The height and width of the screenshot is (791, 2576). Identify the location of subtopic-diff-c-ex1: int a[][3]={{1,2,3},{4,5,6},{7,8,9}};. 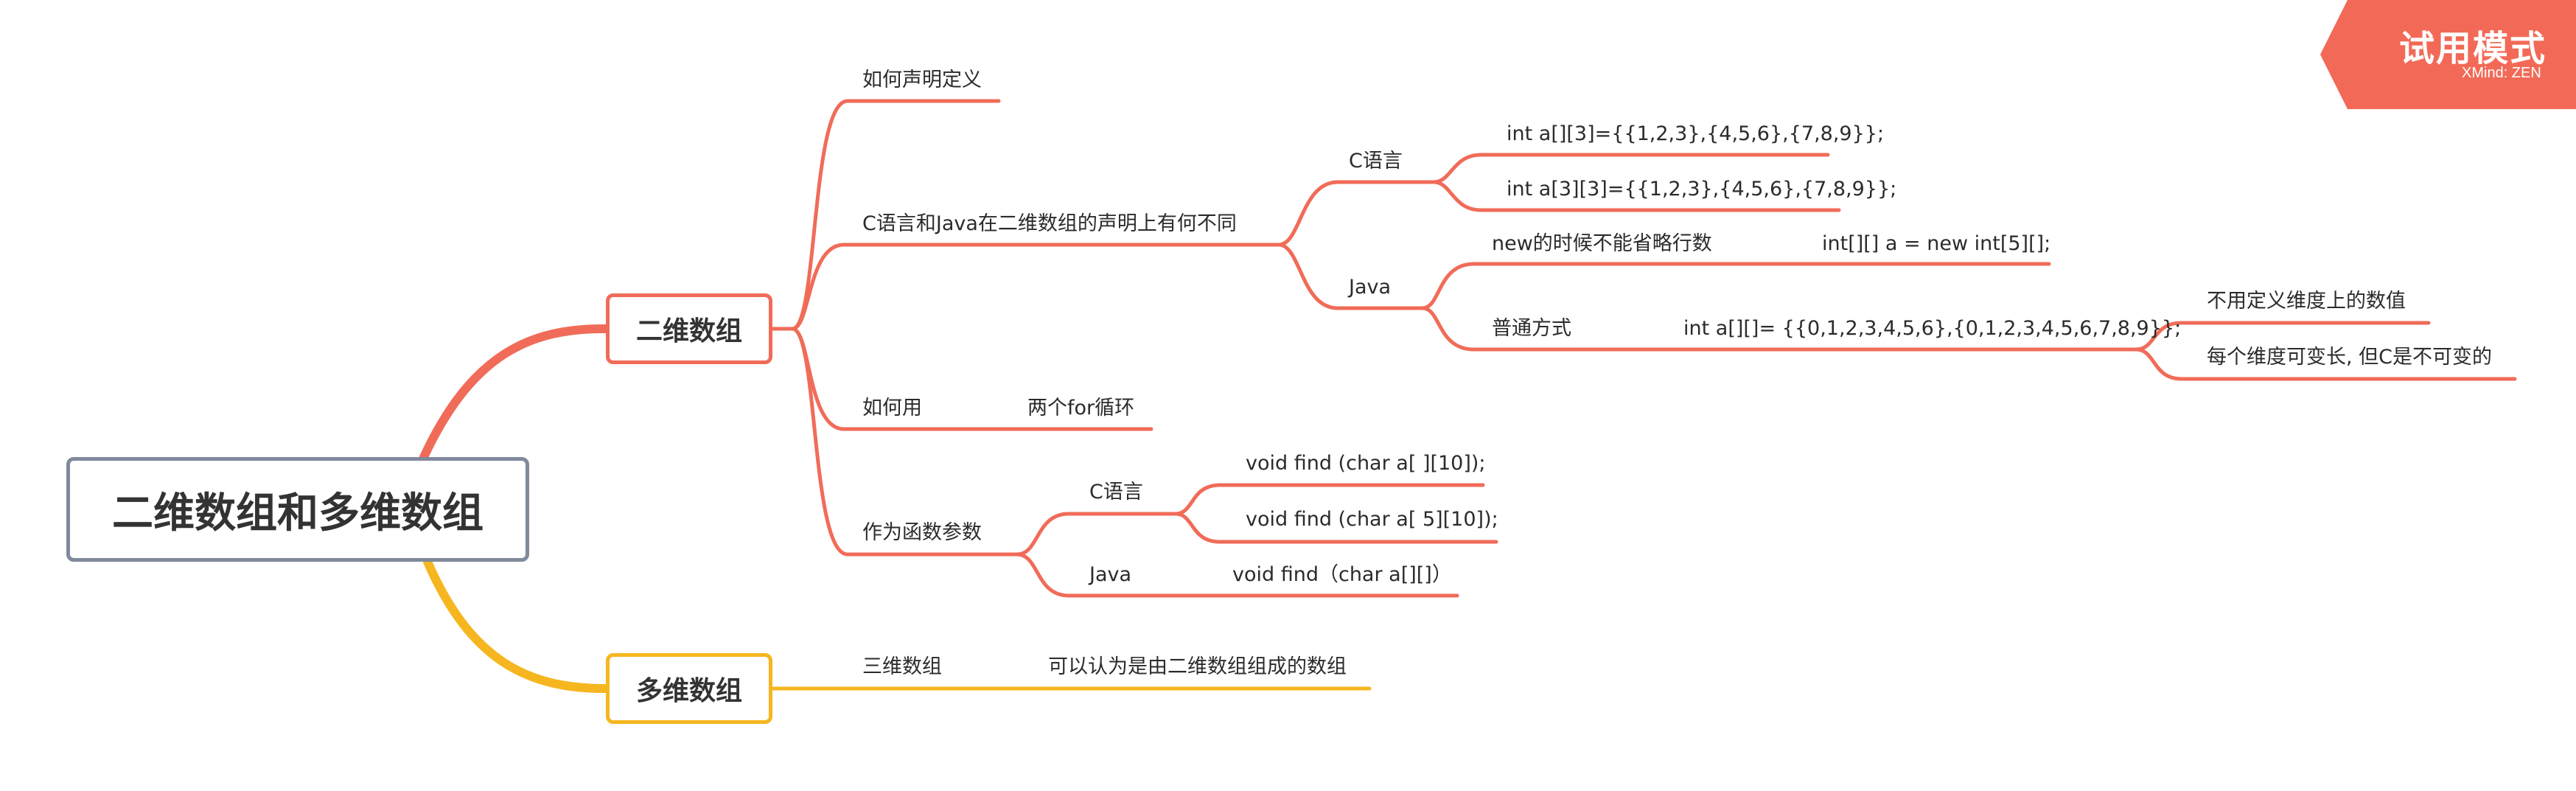
(1695, 134).